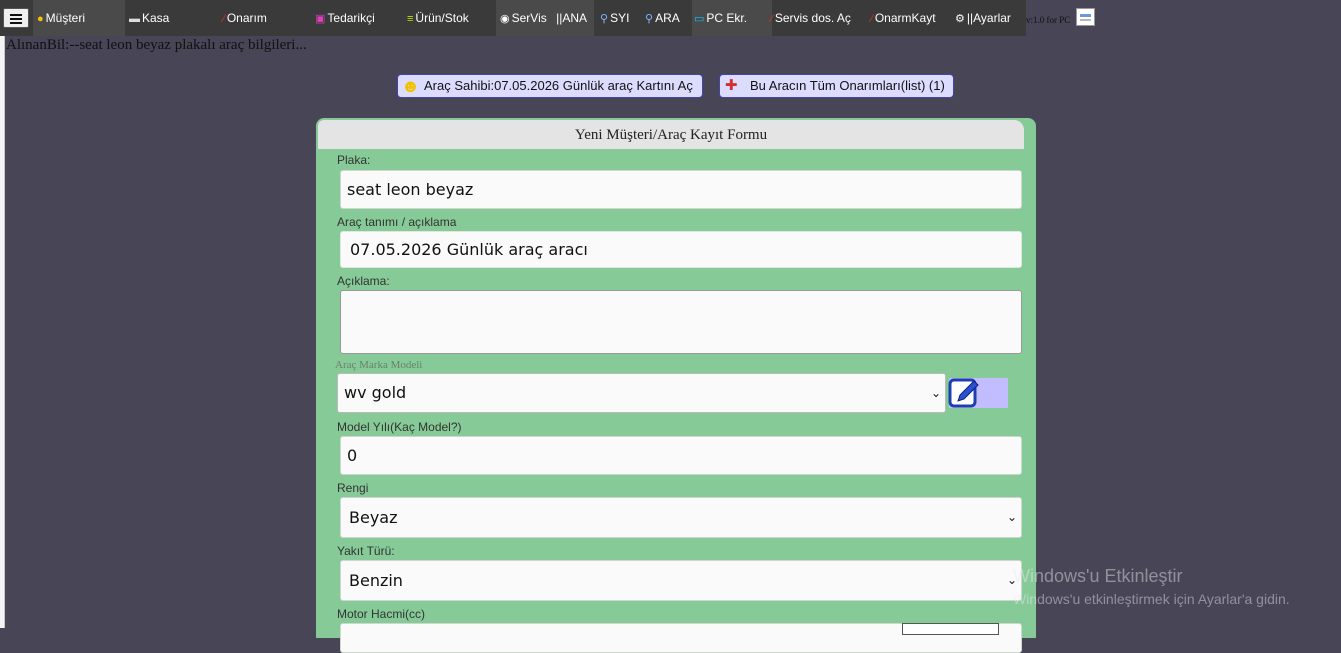 The width and height of the screenshot is (1341, 653). What do you see at coordinates (681, 322) in the screenshot?
I see `aciklama-textarea` at bounding box center [681, 322].